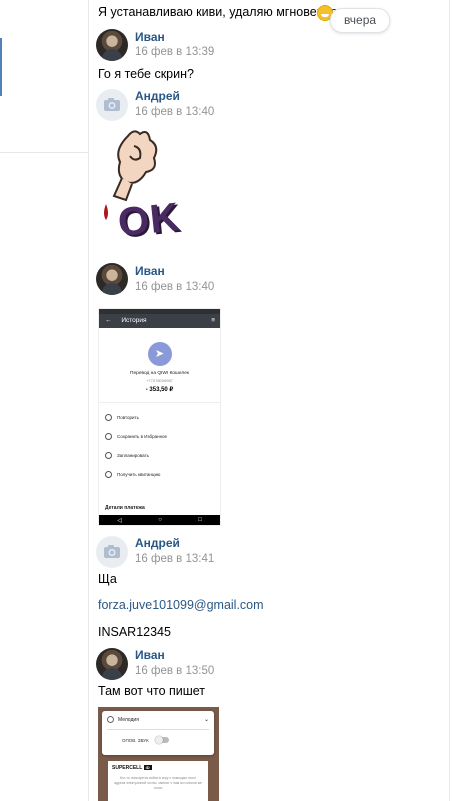 This screenshot has height=801, width=453. What do you see at coordinates (107, 579) in the screenshot?
I see `message-text: Ща` at bounding box center [107, 579].